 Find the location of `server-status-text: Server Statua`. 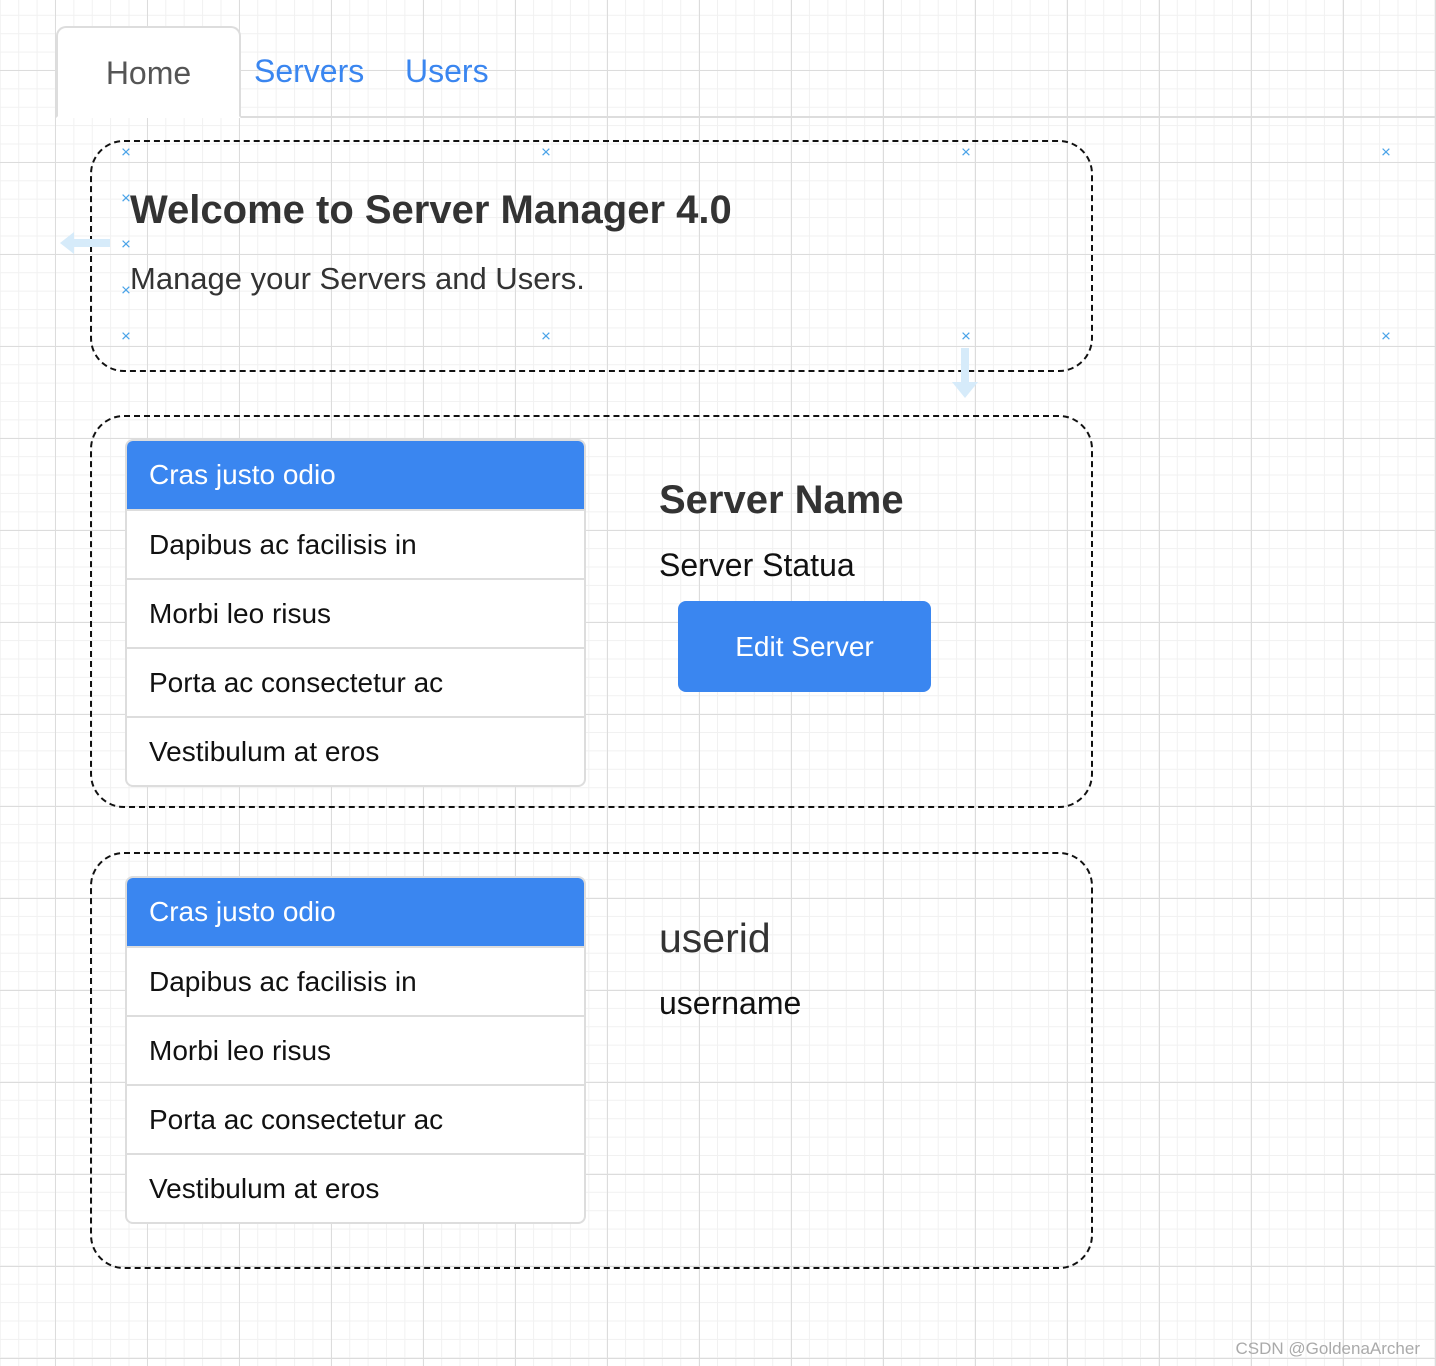

server-status-text: Server Statua is located at coordinates (757, 565).